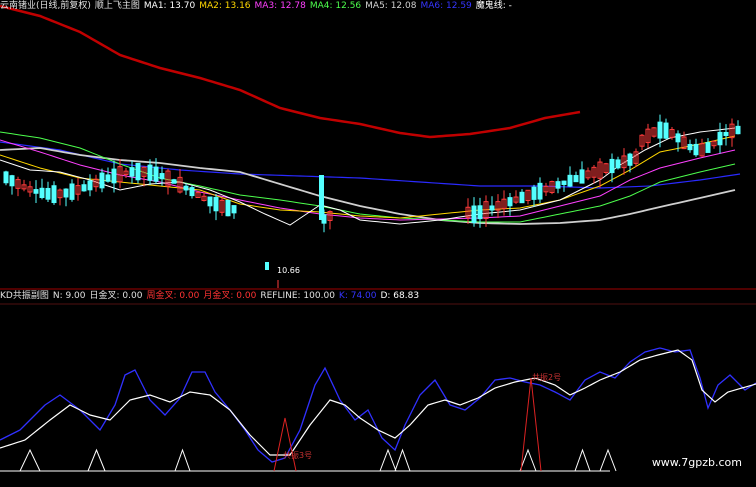 This screenshot has height=487, width=756. Describe the element at coordinates (391, 6) in the screenshot. I see `ma5-value: MA5: 12.08` at that location.